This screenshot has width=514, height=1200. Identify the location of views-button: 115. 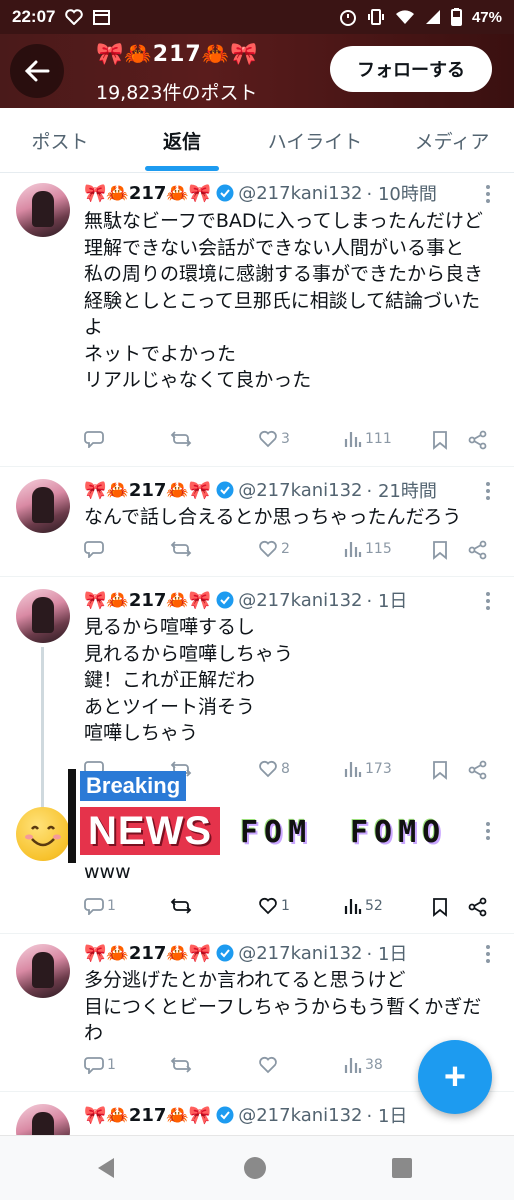
(368, 549).